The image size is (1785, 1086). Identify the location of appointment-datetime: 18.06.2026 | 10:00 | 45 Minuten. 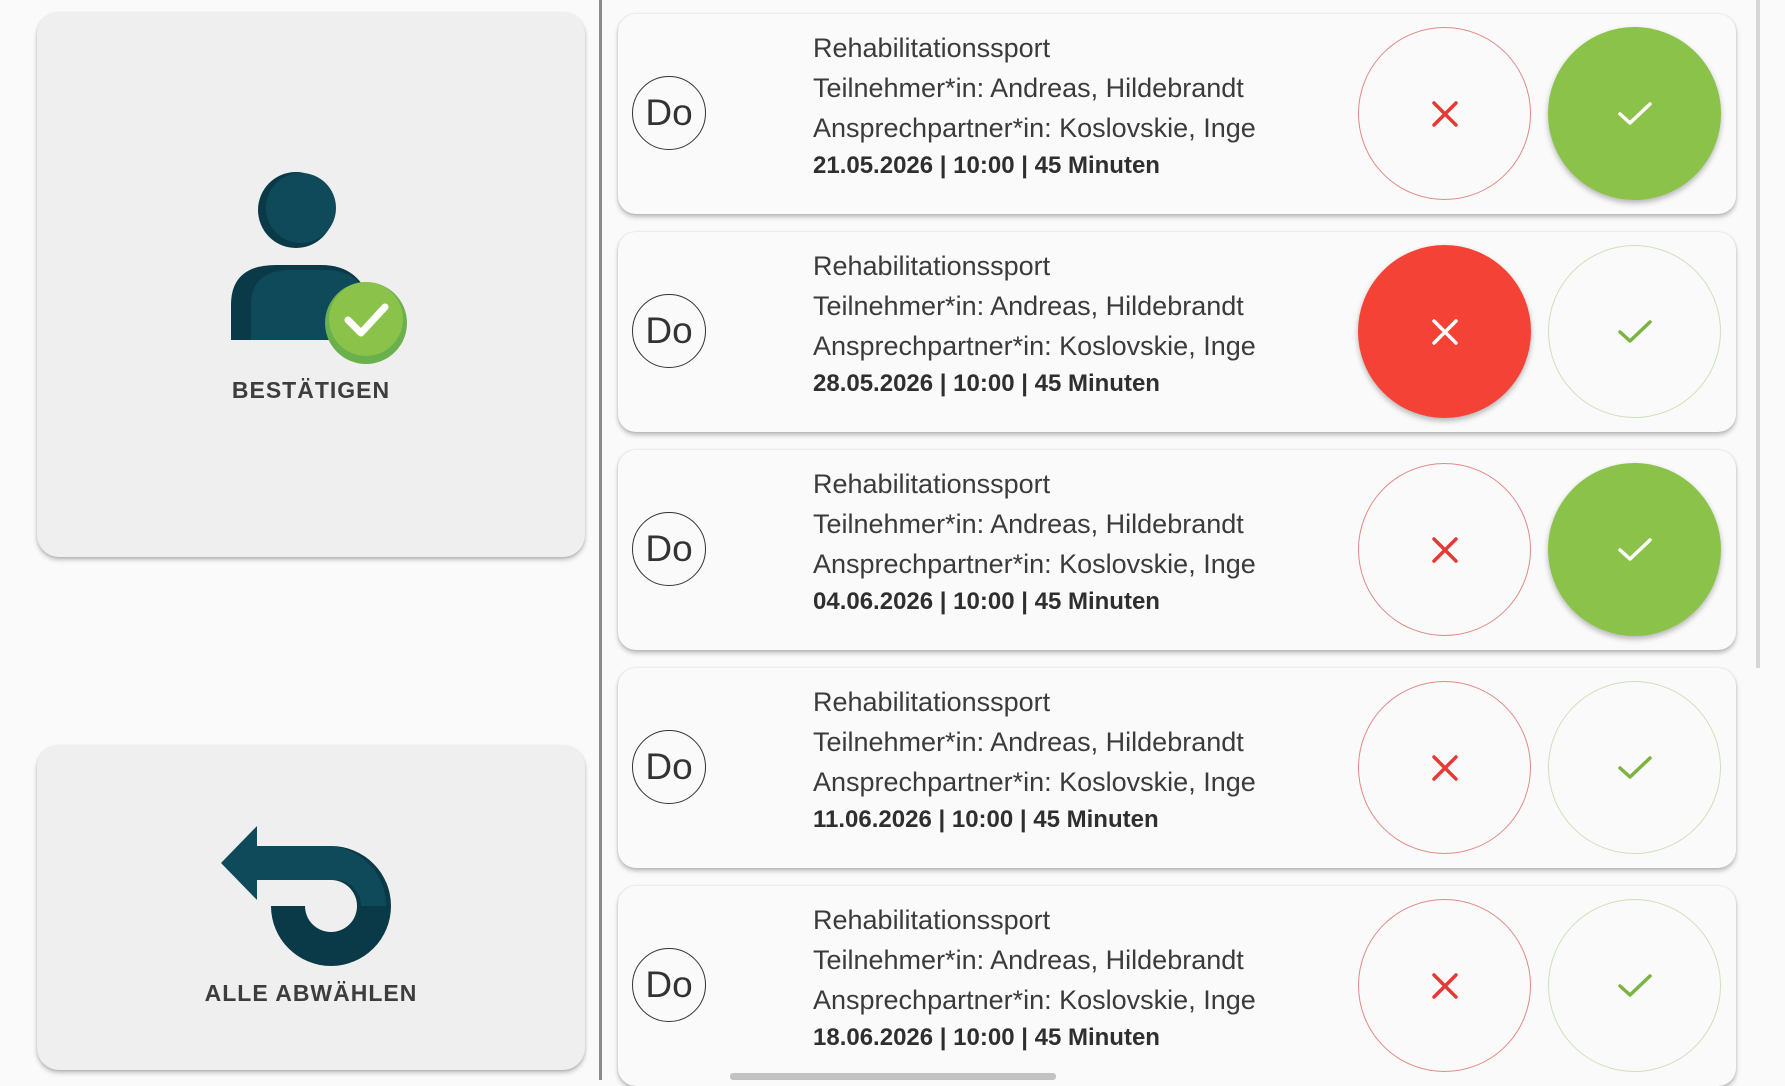
(986, 1037).